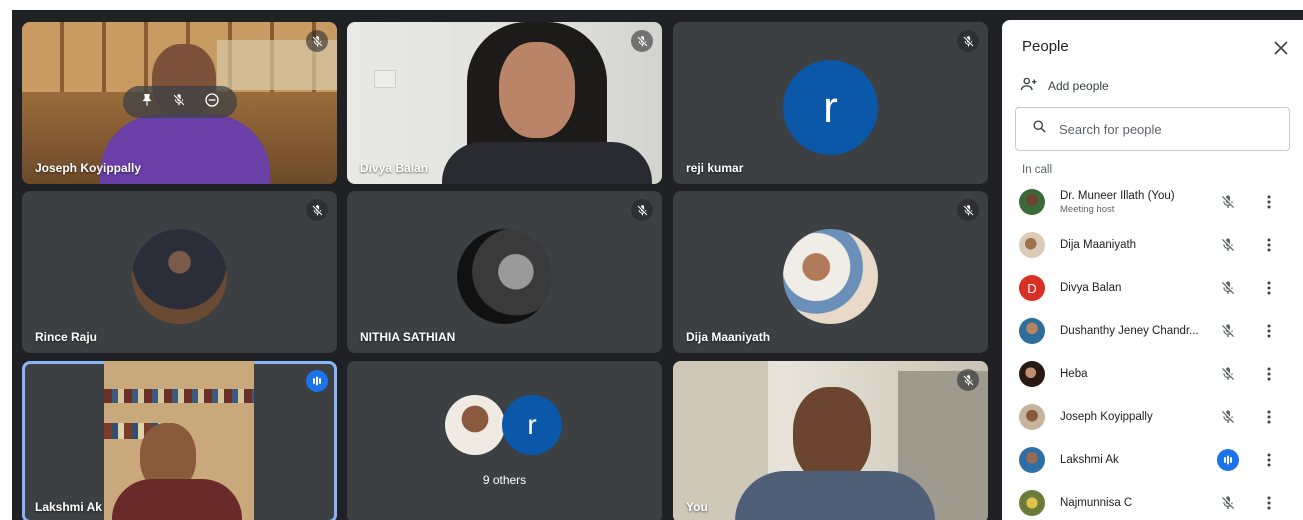  Describe the element at coordinates (1074, 374) in the screenshot. I see `participant-name: Heba` at that location.